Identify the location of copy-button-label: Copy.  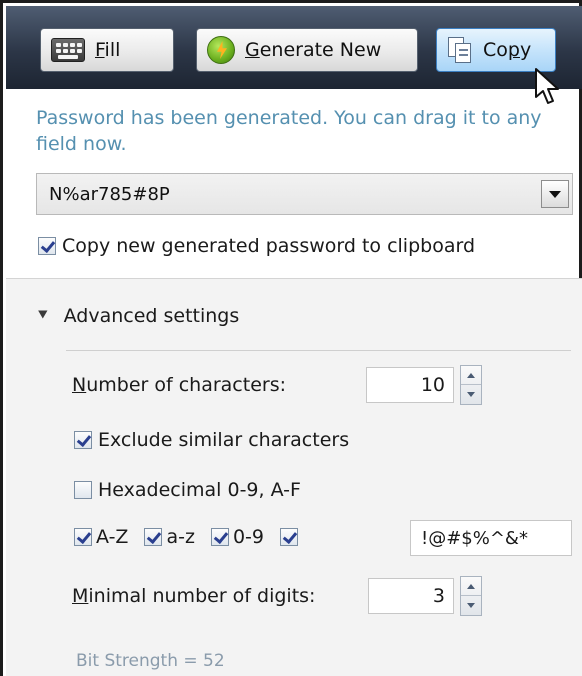
(507, 50).